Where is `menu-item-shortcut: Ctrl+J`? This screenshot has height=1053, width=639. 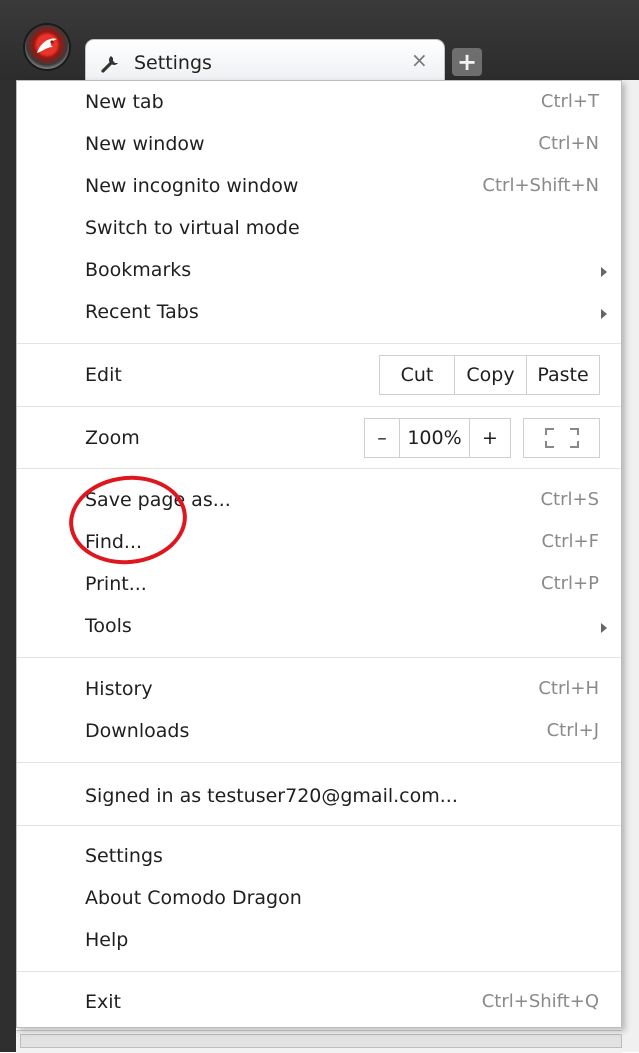 menu-item-shortcut: Ctrl+J is located at coordinates (572, 730).